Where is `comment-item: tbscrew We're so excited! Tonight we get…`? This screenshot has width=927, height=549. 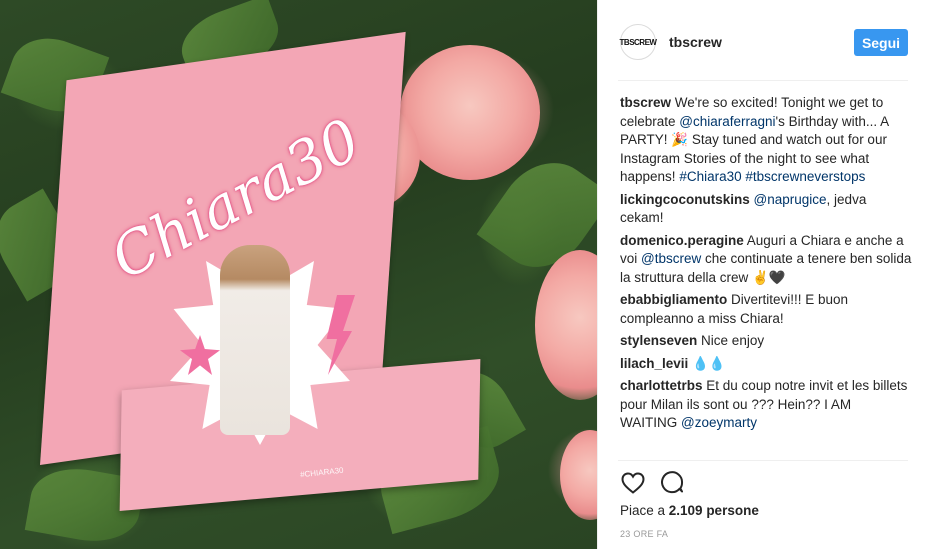 comment-item: tbscrew We're so excited! Tonight we get… is located at coordinates (766, 140).